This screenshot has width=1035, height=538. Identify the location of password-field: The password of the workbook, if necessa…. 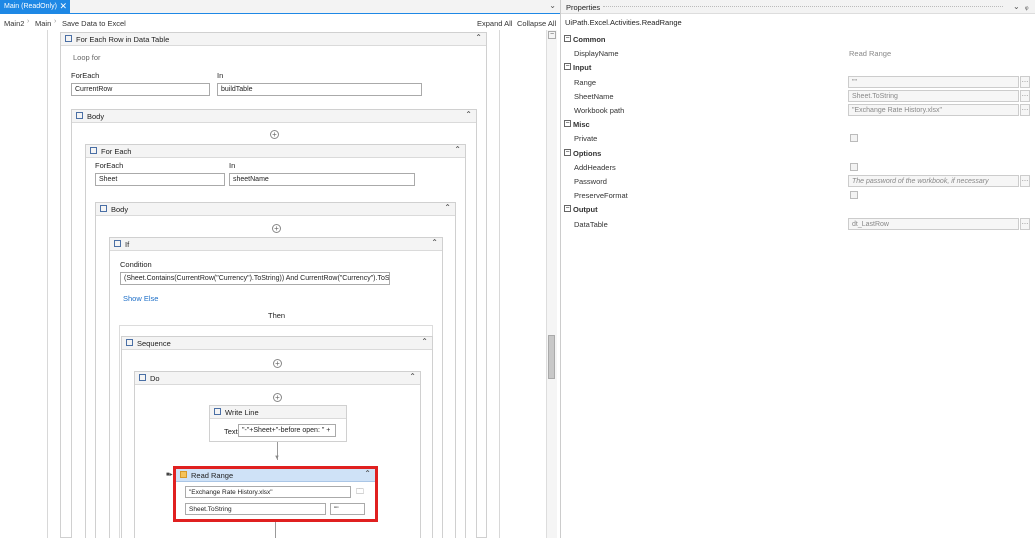
(933, 181).